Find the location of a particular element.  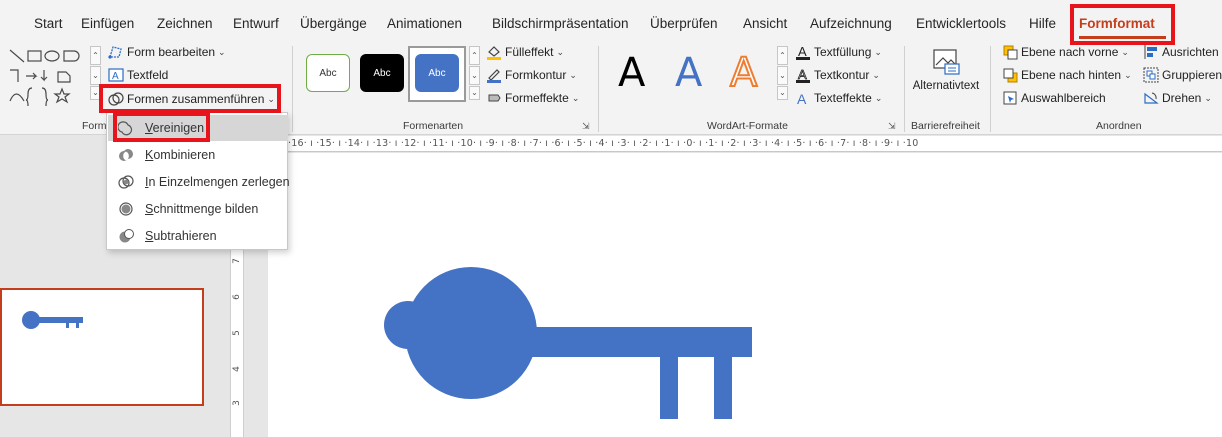

menu-item-combine: Kombinieren is located at coordinates (198, 155).